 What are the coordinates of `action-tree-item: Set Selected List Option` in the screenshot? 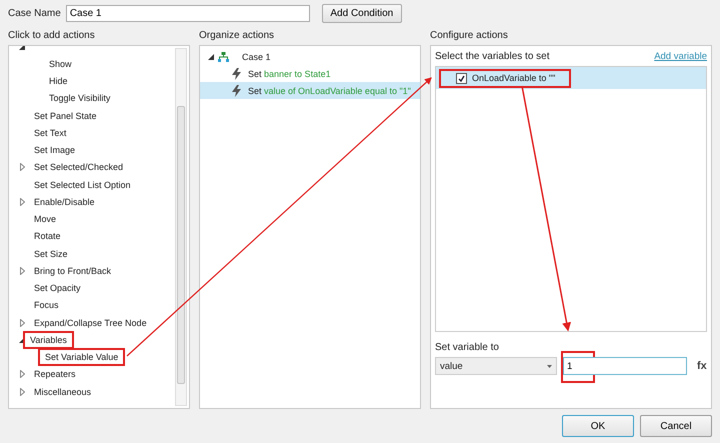 It's located at (82, 185).